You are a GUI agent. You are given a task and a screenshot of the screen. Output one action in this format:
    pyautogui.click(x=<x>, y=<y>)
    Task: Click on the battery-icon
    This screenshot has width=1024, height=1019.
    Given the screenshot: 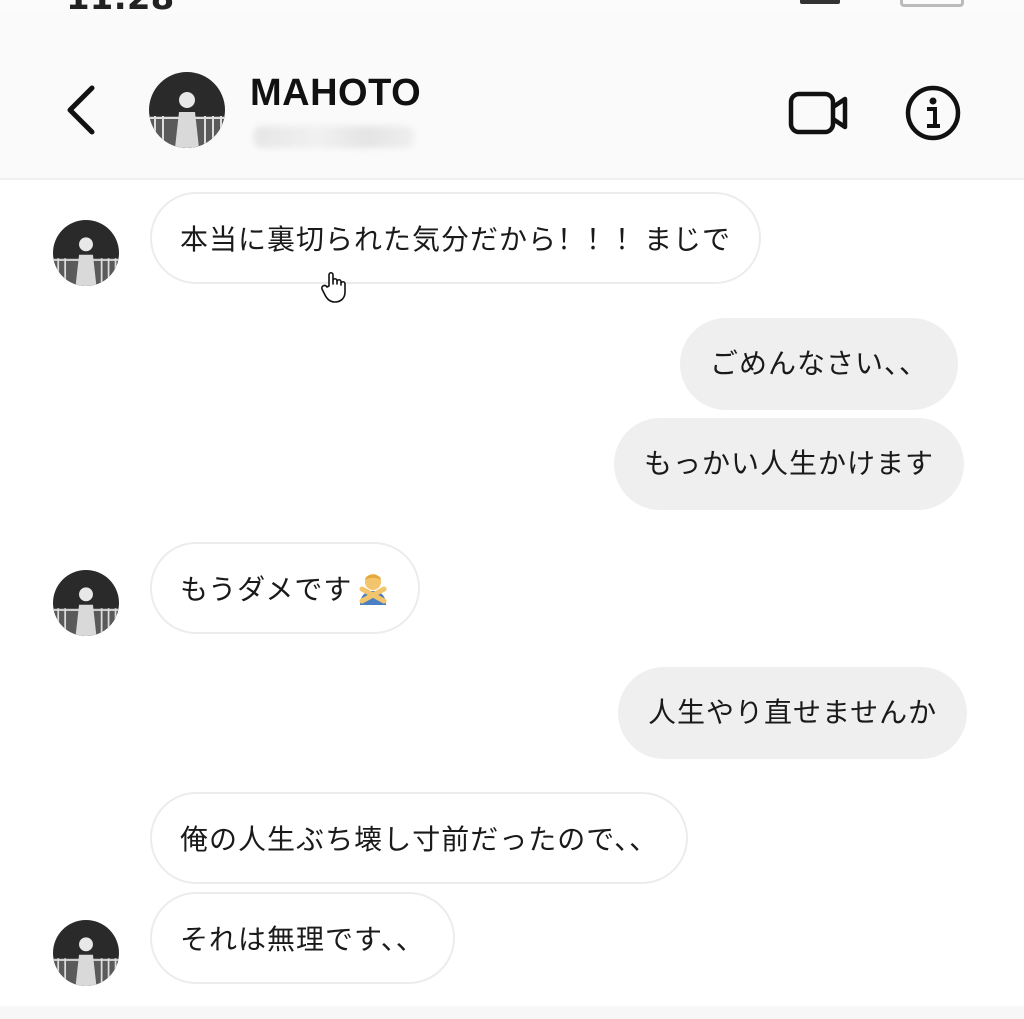 What is the action you would take?
    pyautogui.click(x=932, y=3)
    